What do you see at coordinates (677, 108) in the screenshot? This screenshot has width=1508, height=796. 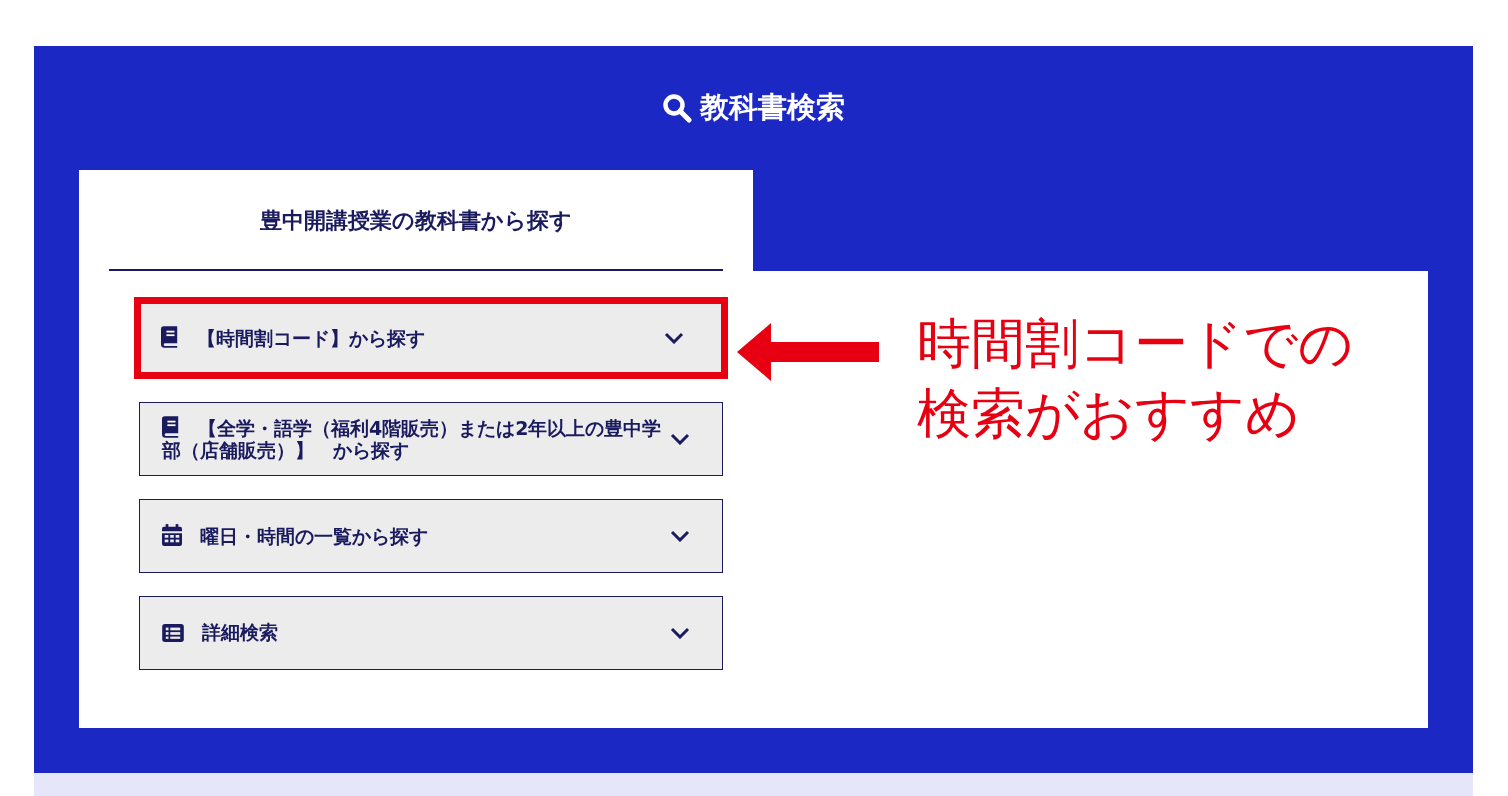 I see `search-icon` at bounding box center [677, 108].